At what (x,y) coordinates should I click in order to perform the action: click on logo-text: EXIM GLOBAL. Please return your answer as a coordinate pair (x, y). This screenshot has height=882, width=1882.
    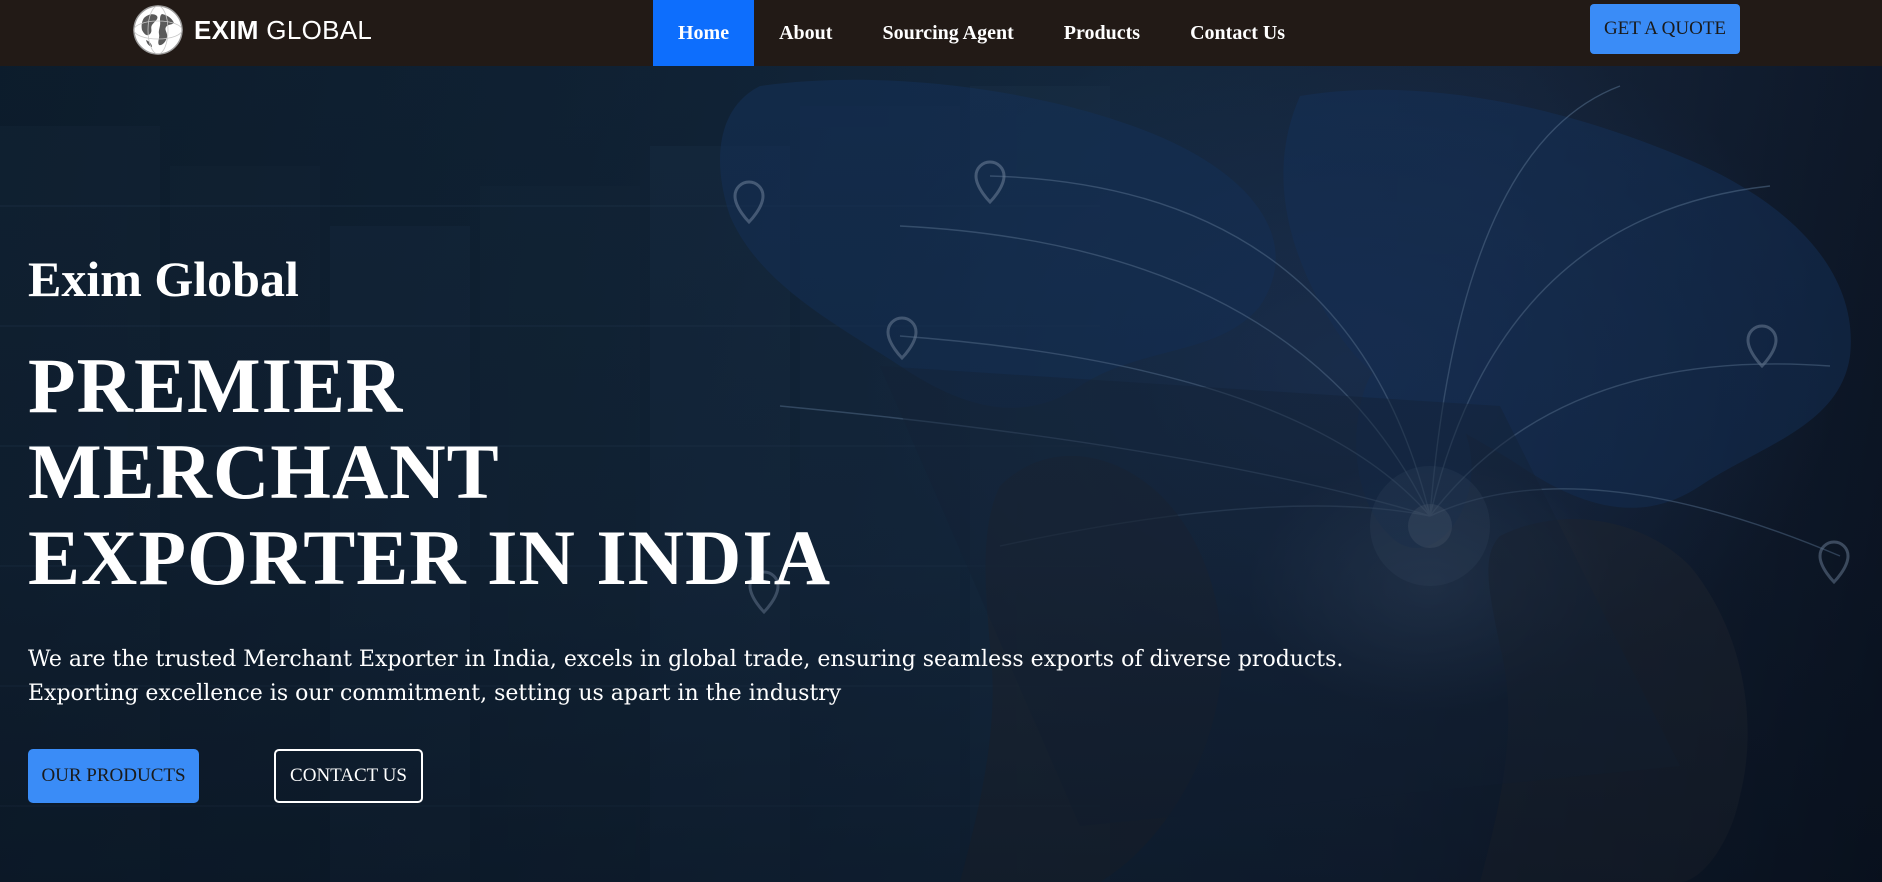
    Looking at the image, I should click on (283, 30).